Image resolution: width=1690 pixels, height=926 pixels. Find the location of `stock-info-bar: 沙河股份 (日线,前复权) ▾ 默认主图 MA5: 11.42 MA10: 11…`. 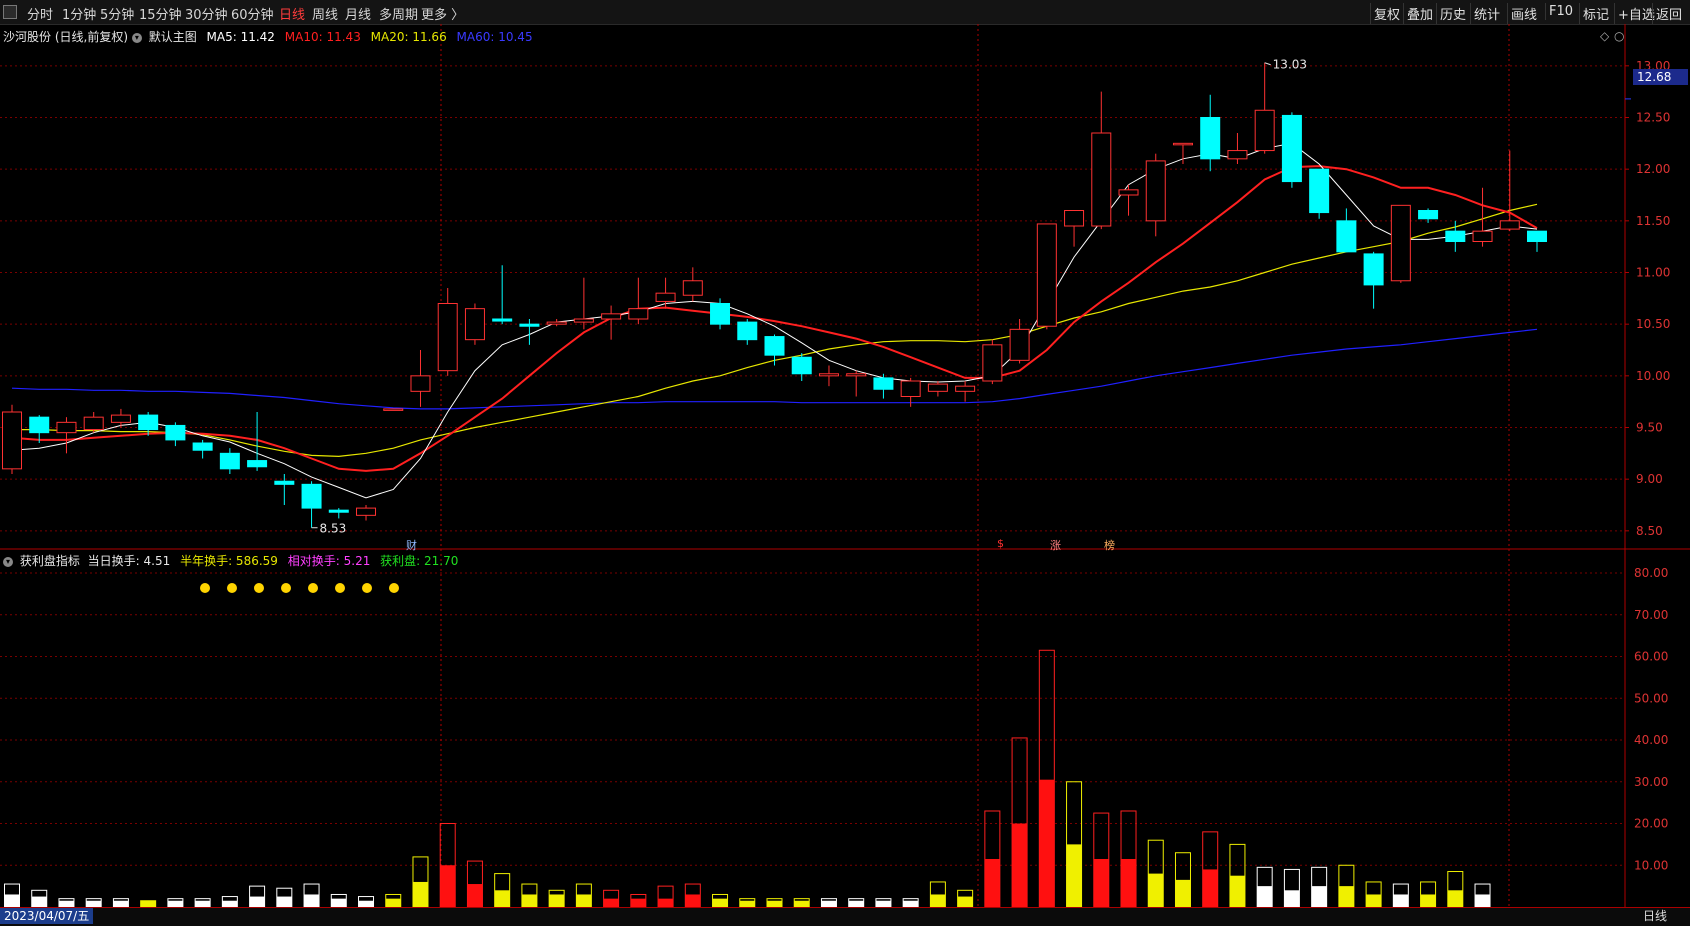

stock-info-bar: 沙河股份 (日线,前复权) ▾ 默认主图 MA5: 11.42 MA10: 11… is located at coordinates (268, 36).